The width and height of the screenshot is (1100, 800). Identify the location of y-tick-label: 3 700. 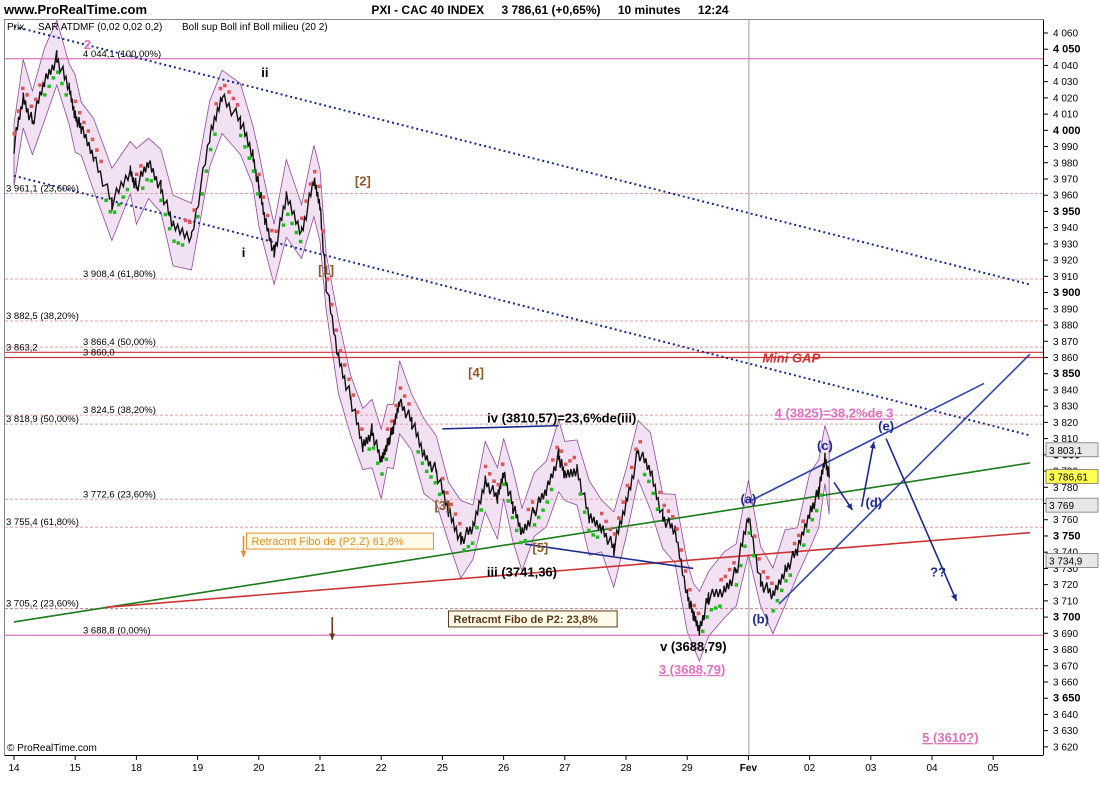
(1067, 618).